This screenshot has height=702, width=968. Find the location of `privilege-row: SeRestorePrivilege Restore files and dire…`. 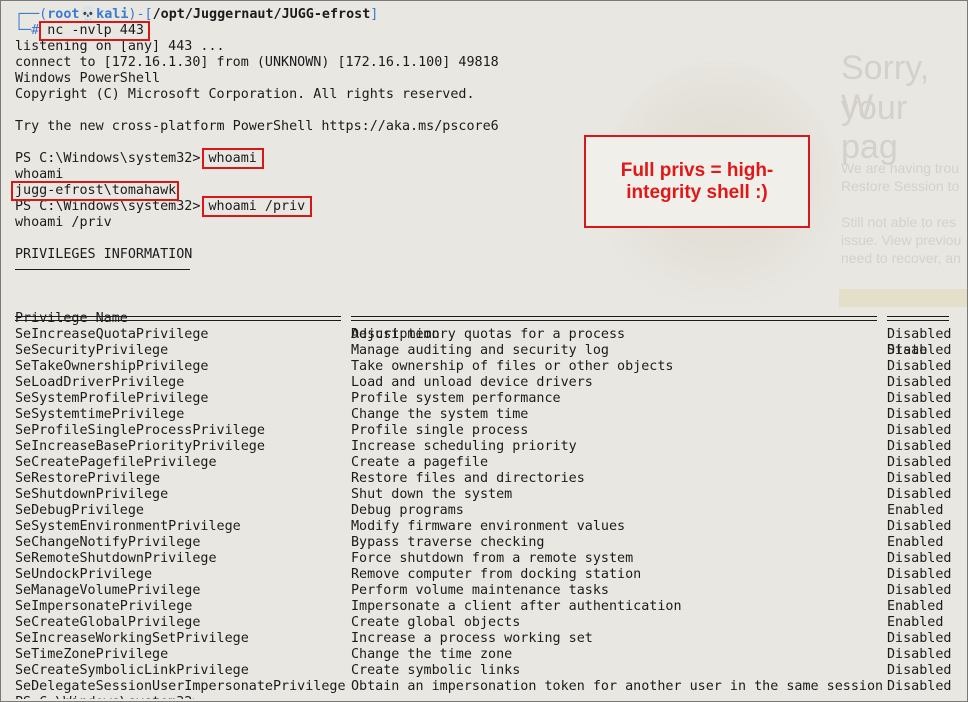

privilege-row: SeRestorePrivilege Restore files and dire… is located at coordinates (485, 479).